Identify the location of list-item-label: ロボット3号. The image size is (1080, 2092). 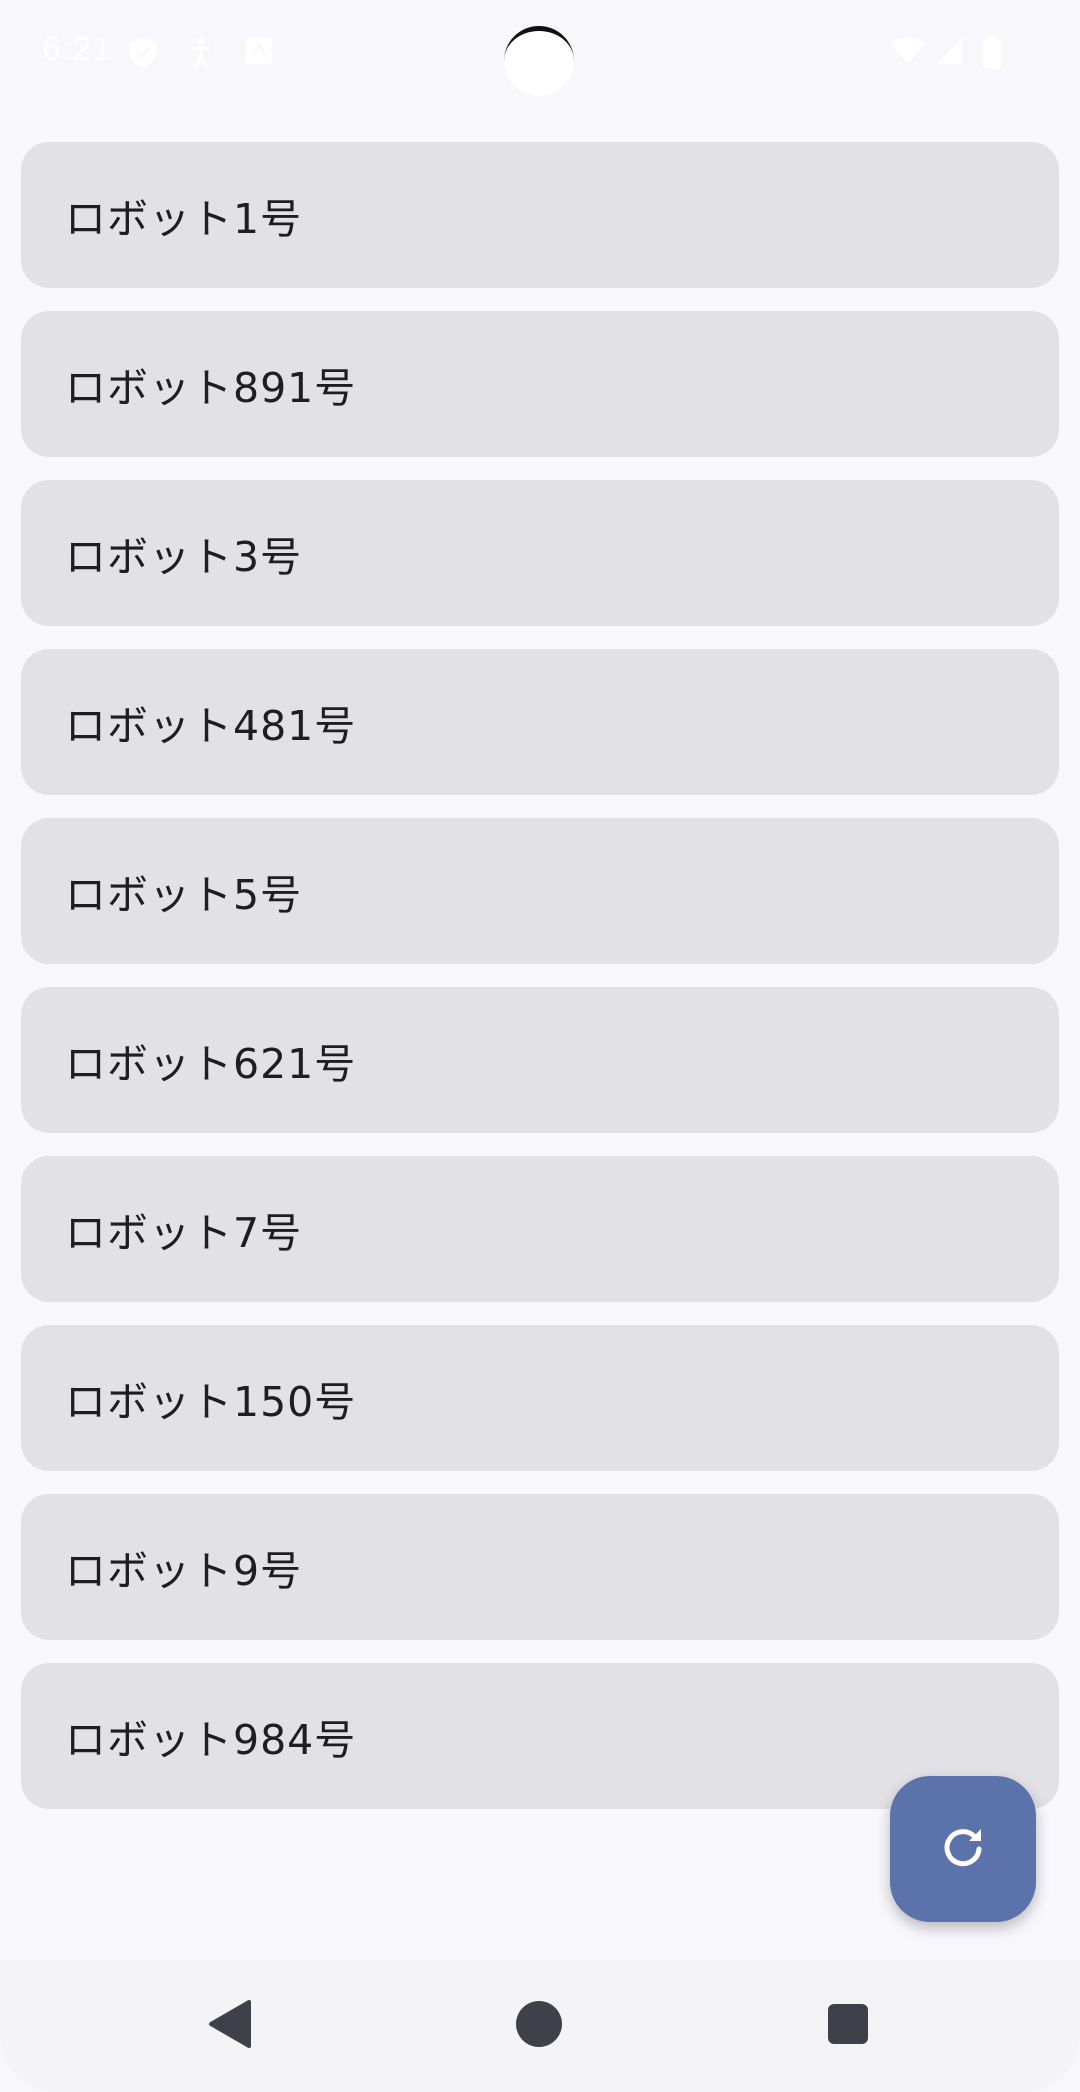
(184, 557).